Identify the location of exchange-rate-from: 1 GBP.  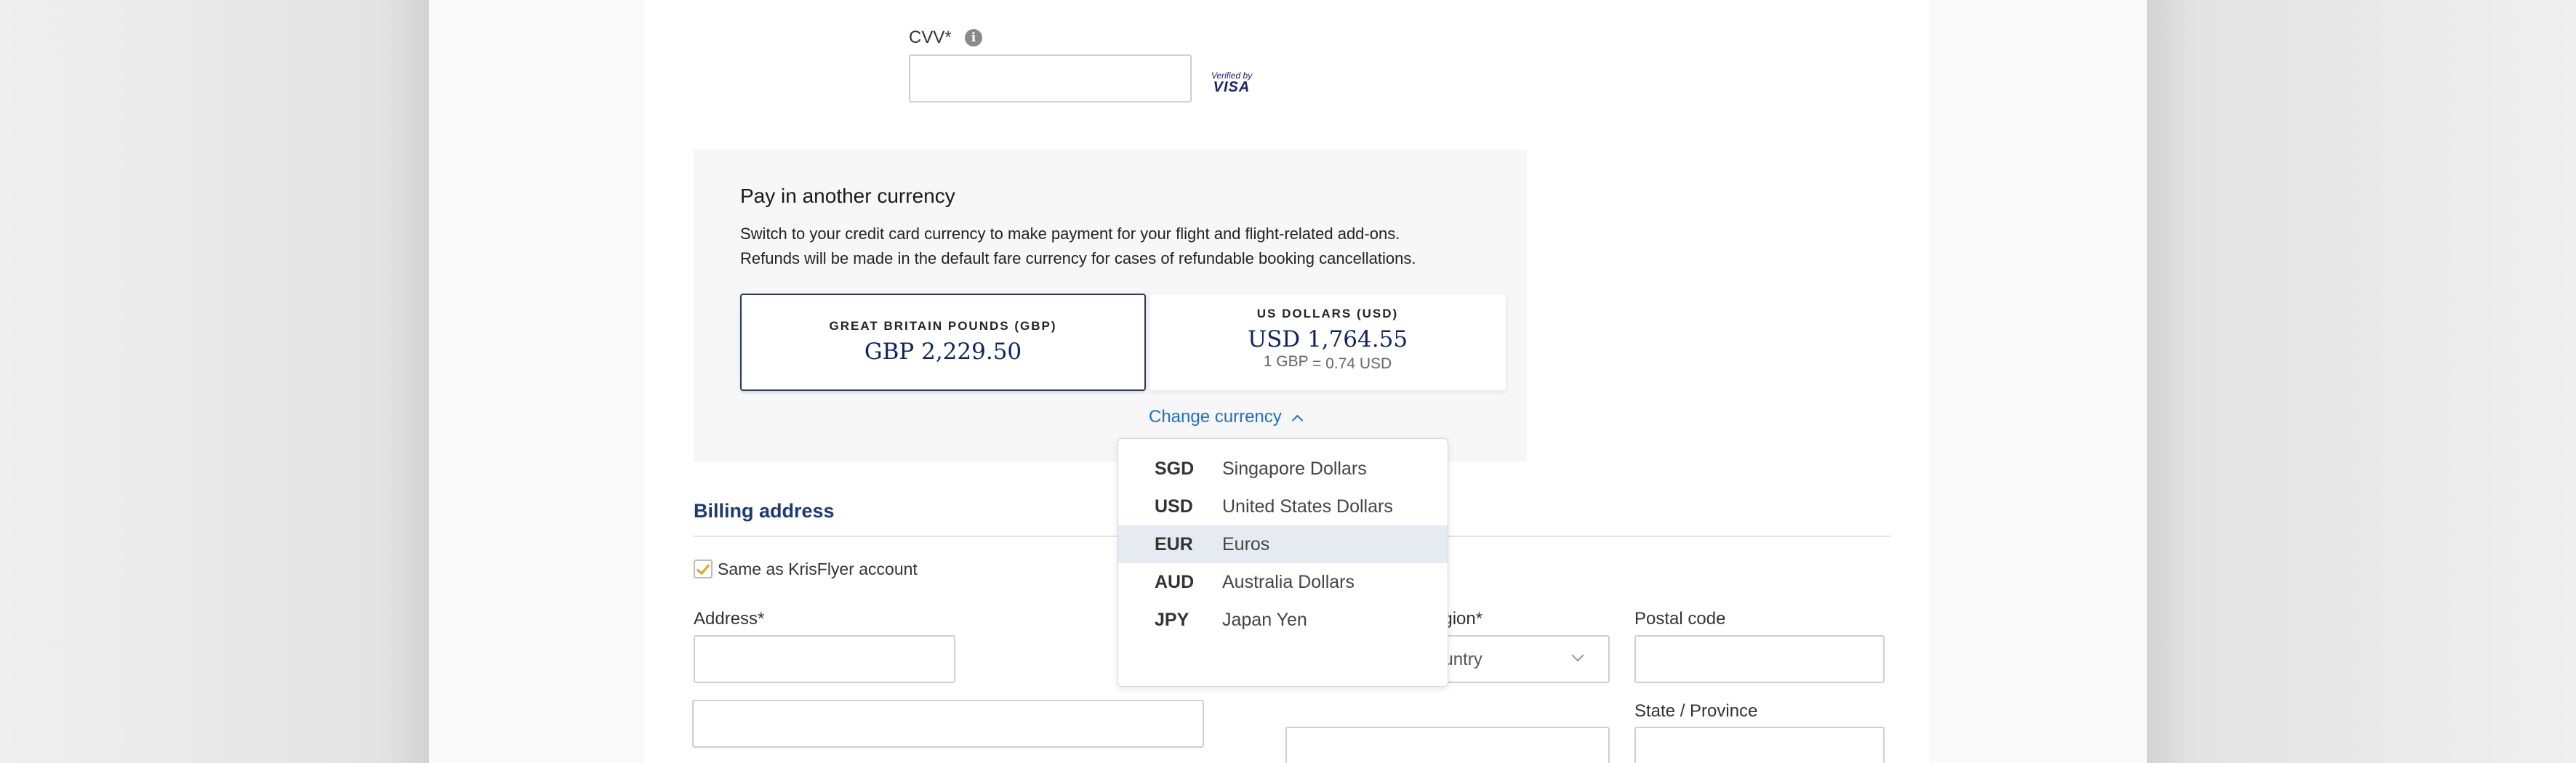
(1286, 361).